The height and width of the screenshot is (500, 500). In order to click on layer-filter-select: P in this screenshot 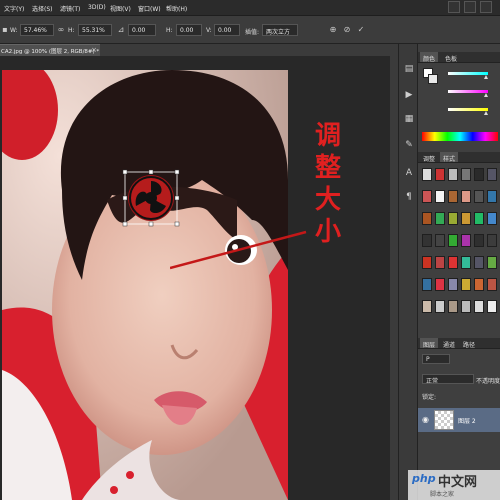, I will do `click(436, 359)`.